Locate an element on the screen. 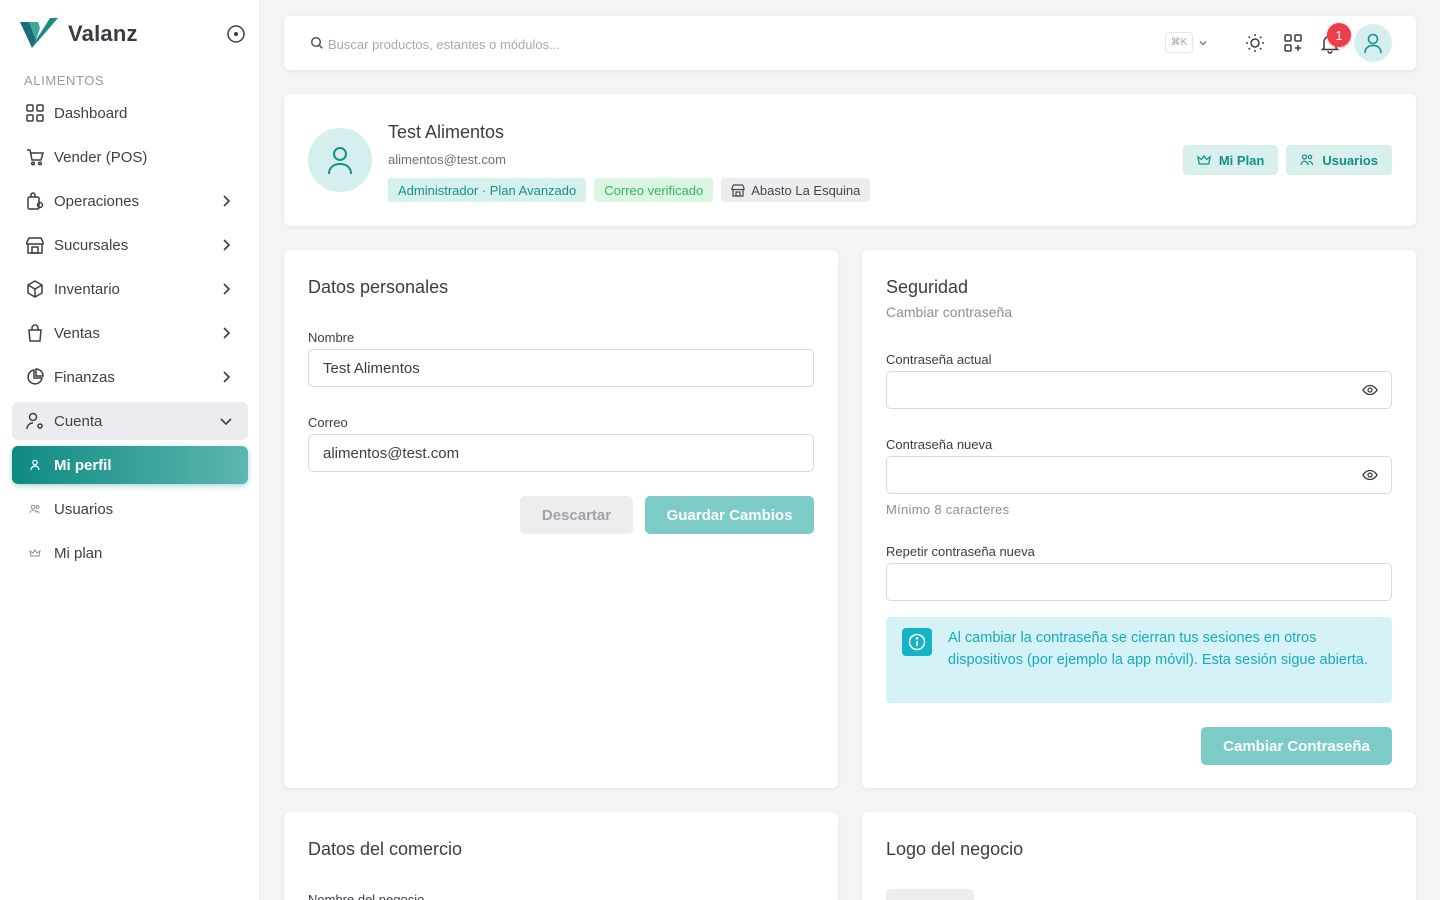  logo-placeholder is located at coordinates (930, 894).